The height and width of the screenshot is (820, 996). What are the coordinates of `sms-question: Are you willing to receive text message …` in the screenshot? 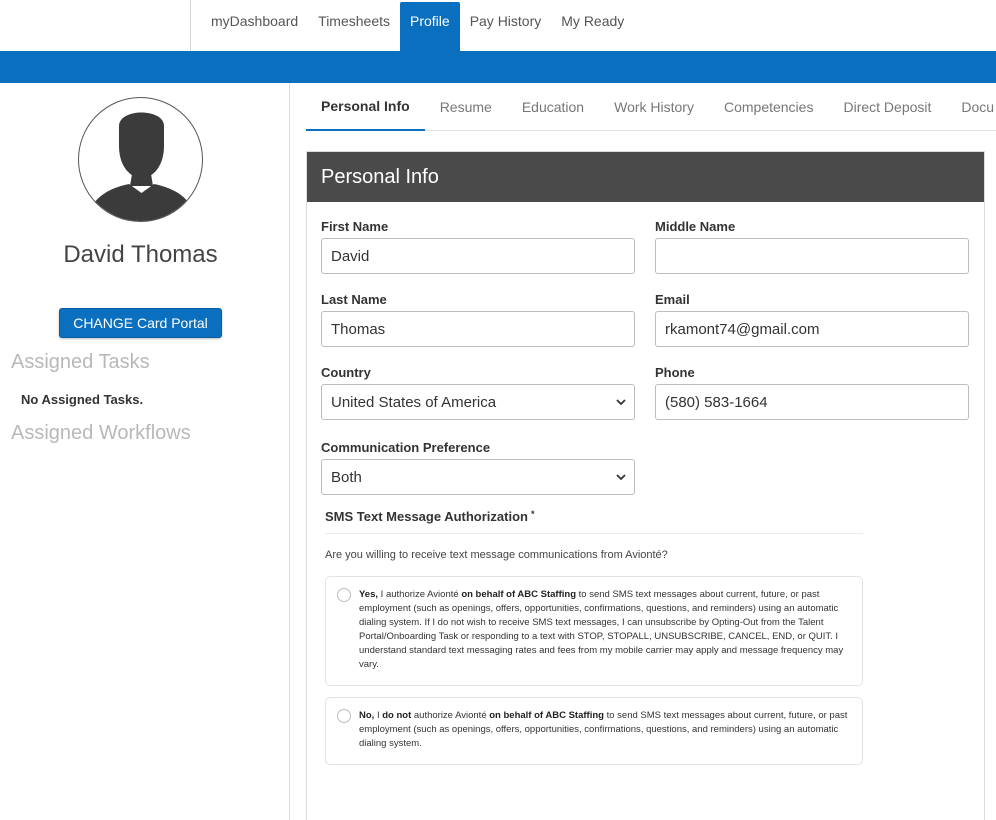 It's located at (496, 555).